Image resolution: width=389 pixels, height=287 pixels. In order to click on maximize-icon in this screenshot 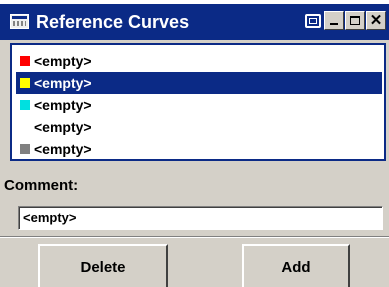, I will do `click(355, 20)`.